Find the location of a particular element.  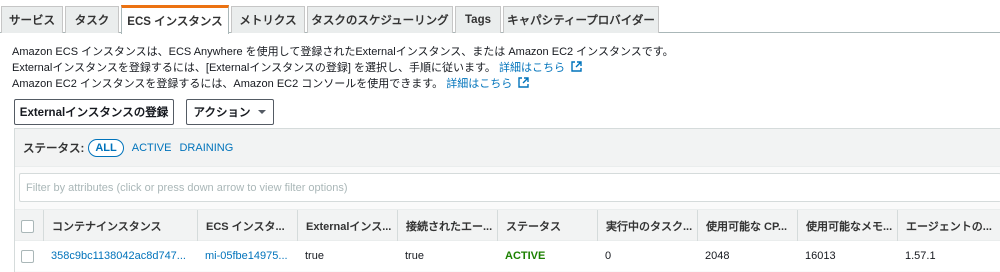

tab-metrics: メトリクス is located at coordinates (268, 19).